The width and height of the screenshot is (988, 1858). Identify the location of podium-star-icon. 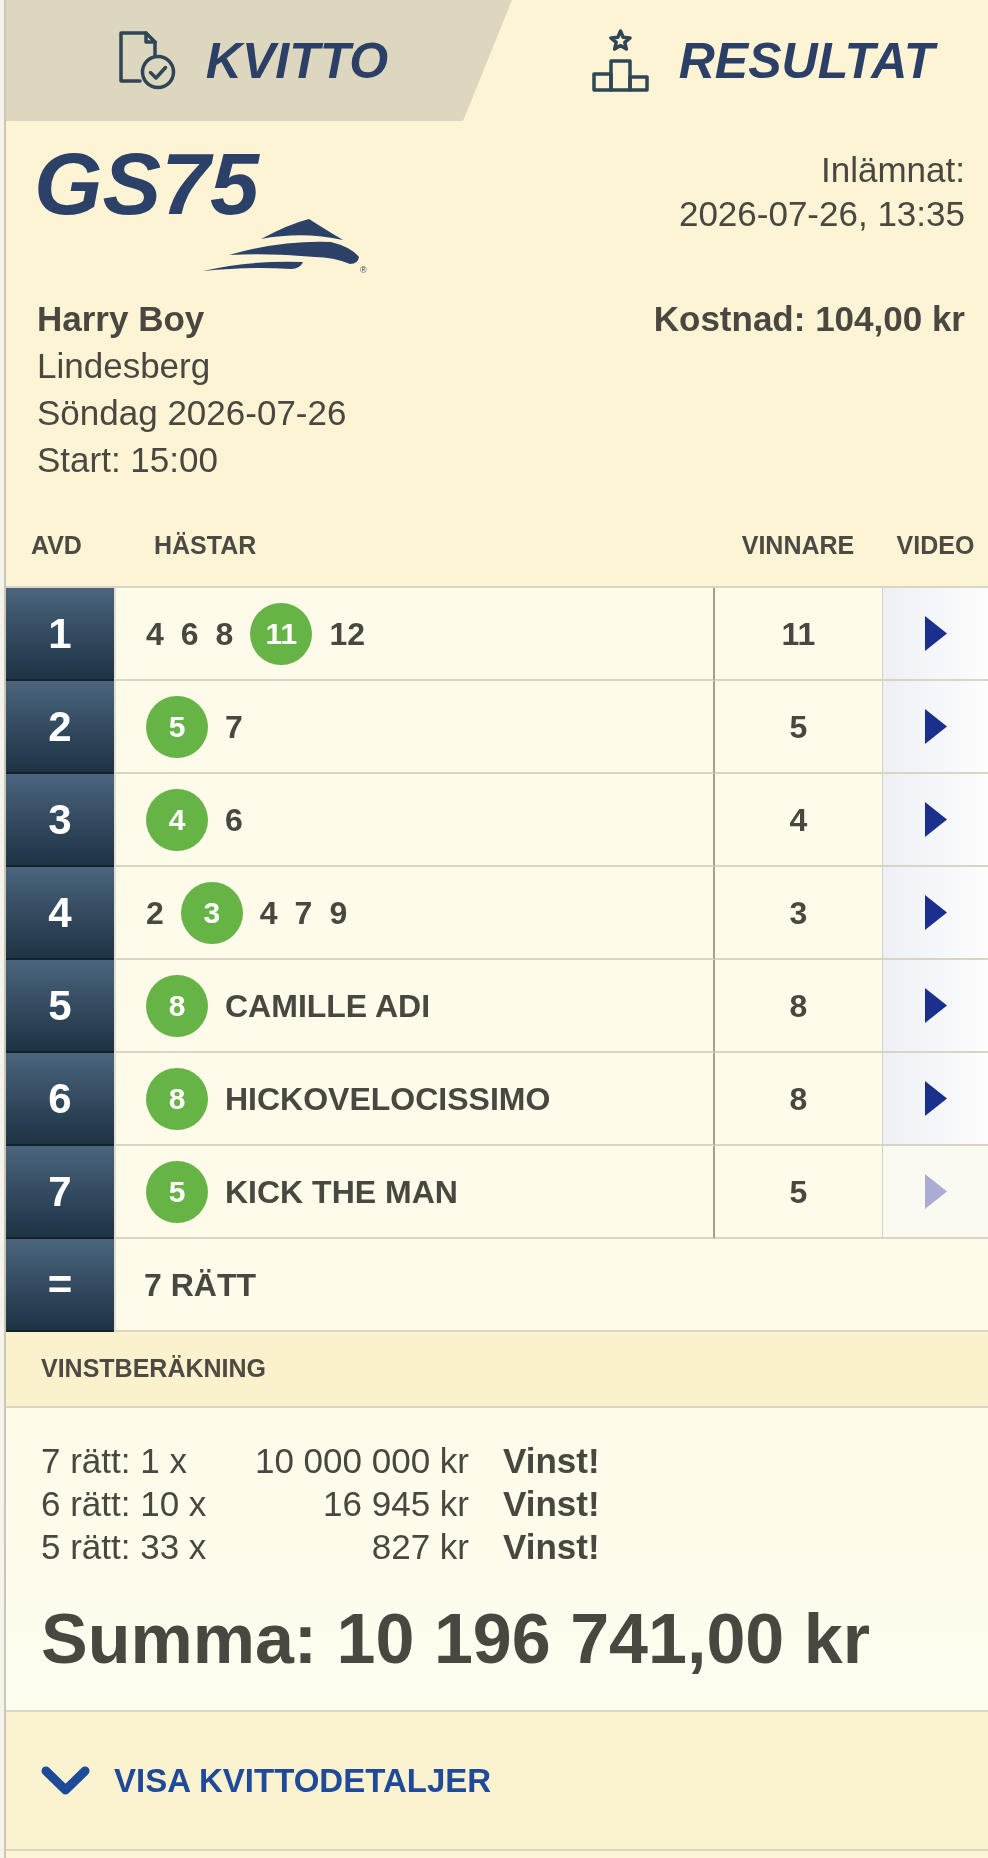
(620, 60).